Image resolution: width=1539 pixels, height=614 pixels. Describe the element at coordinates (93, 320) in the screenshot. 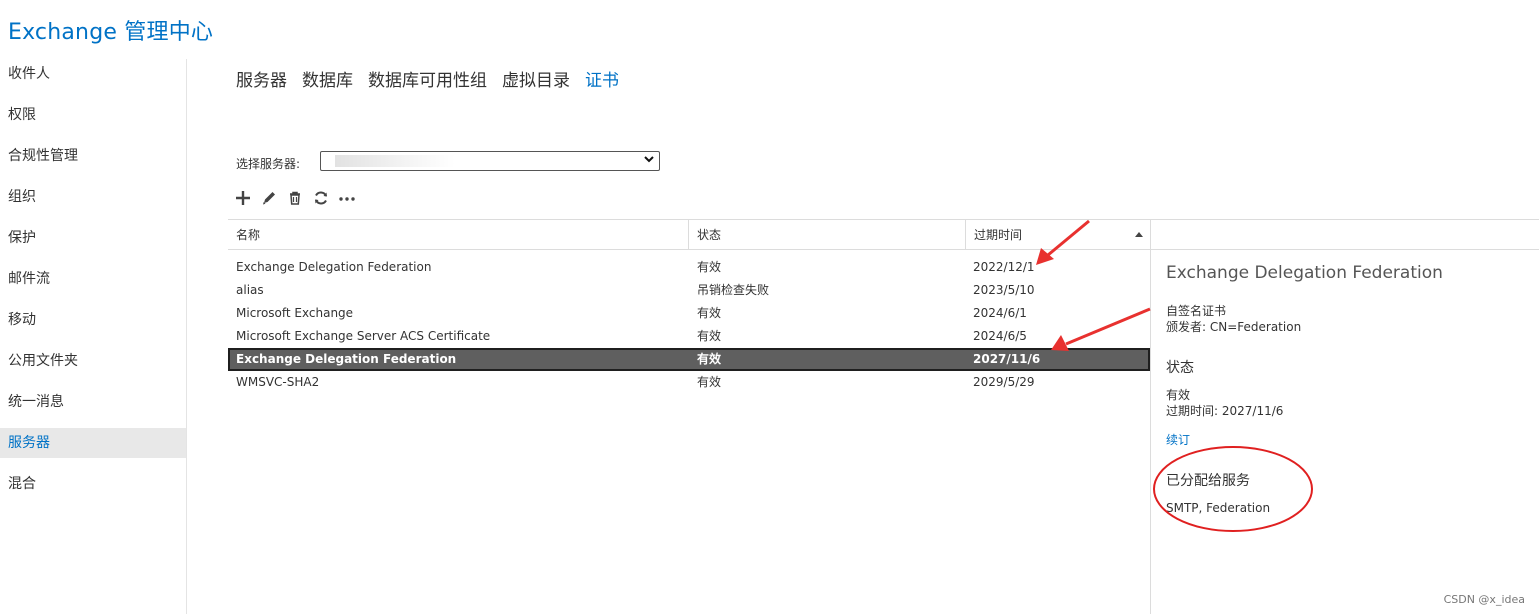

I see `sidebar-item-mobile: 移动` at that location.